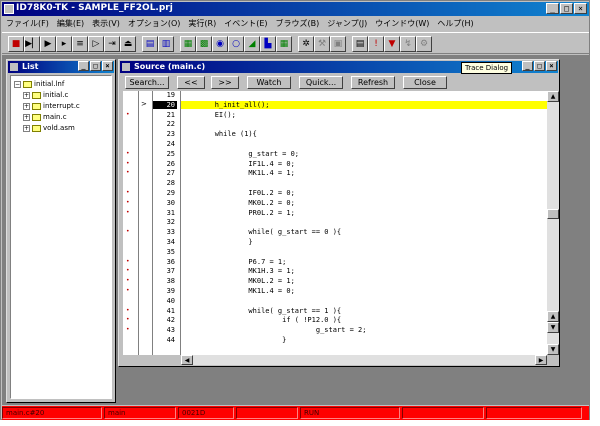 This screenshot has height=426, width=600. I want to click on watch-icon: ◉, so click(220, 44).